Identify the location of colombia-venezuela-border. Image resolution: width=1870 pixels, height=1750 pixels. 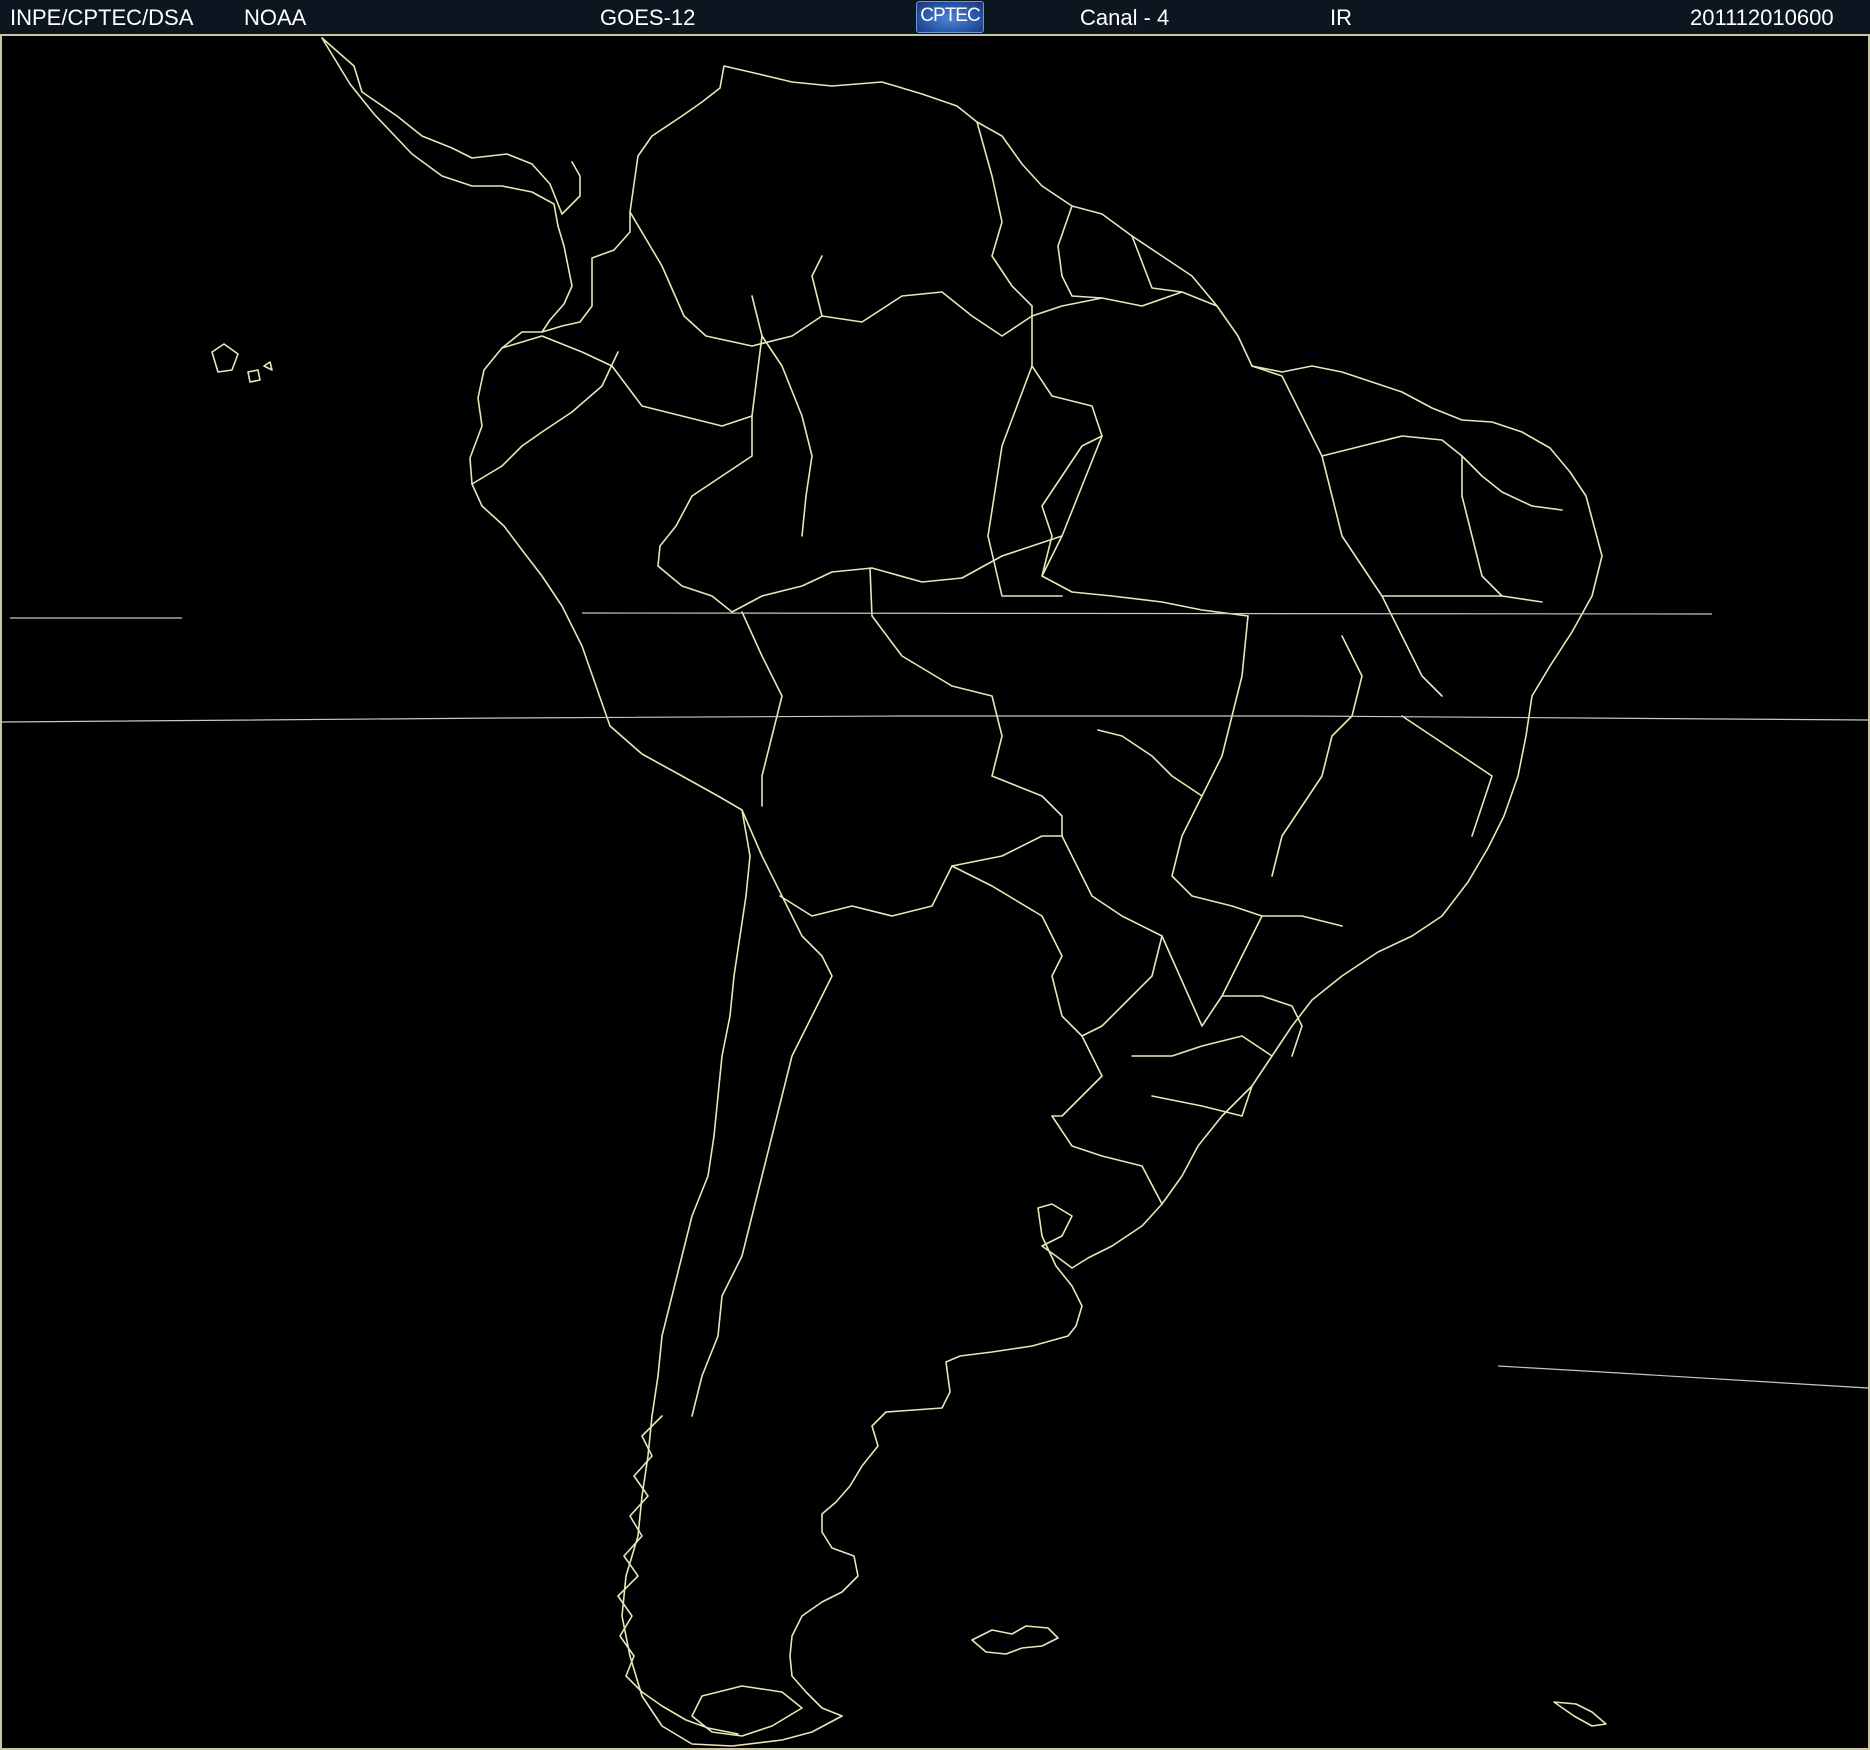
(726, 279).